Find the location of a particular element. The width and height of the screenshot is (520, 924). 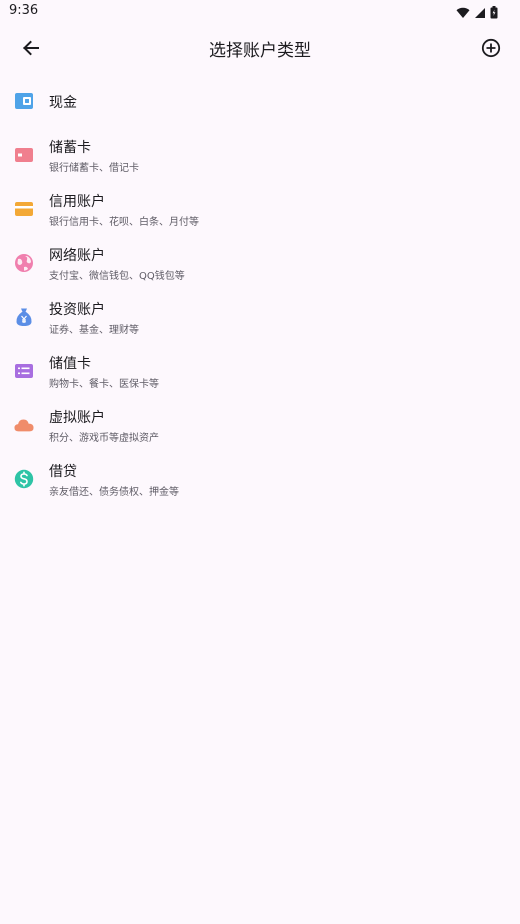

account-type-title: 网络账户 is located at coordinates (77, 256).